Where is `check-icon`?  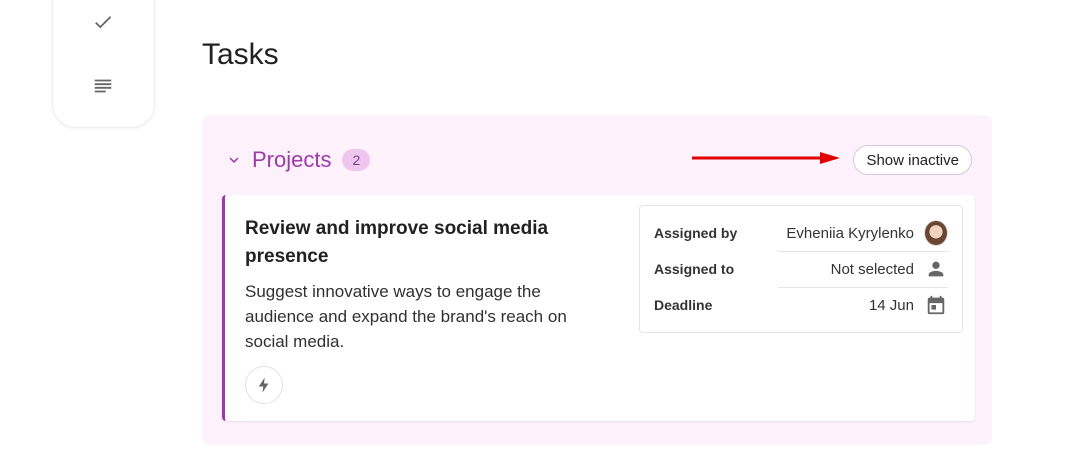 check-icon is located at coordinates (103, 22).